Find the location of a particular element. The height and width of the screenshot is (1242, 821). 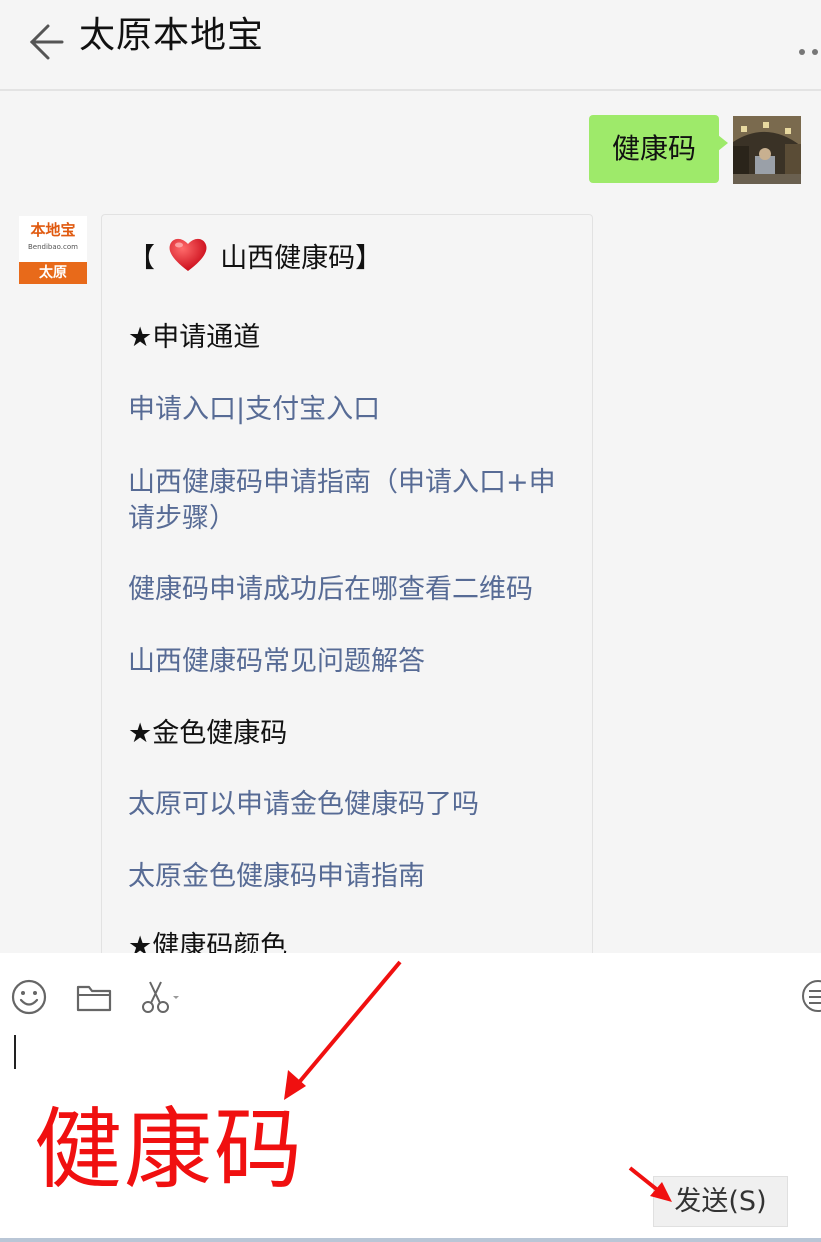

window-bottom-border is located at coordinates (410, 1240).